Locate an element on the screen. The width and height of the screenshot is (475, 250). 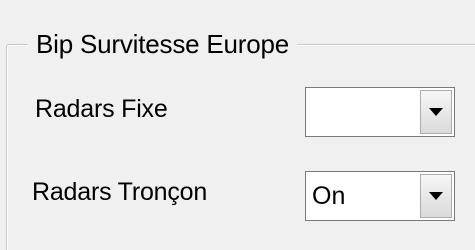
radars-troncon-label: Radars Tronçon is located at coordinates (120, 192).